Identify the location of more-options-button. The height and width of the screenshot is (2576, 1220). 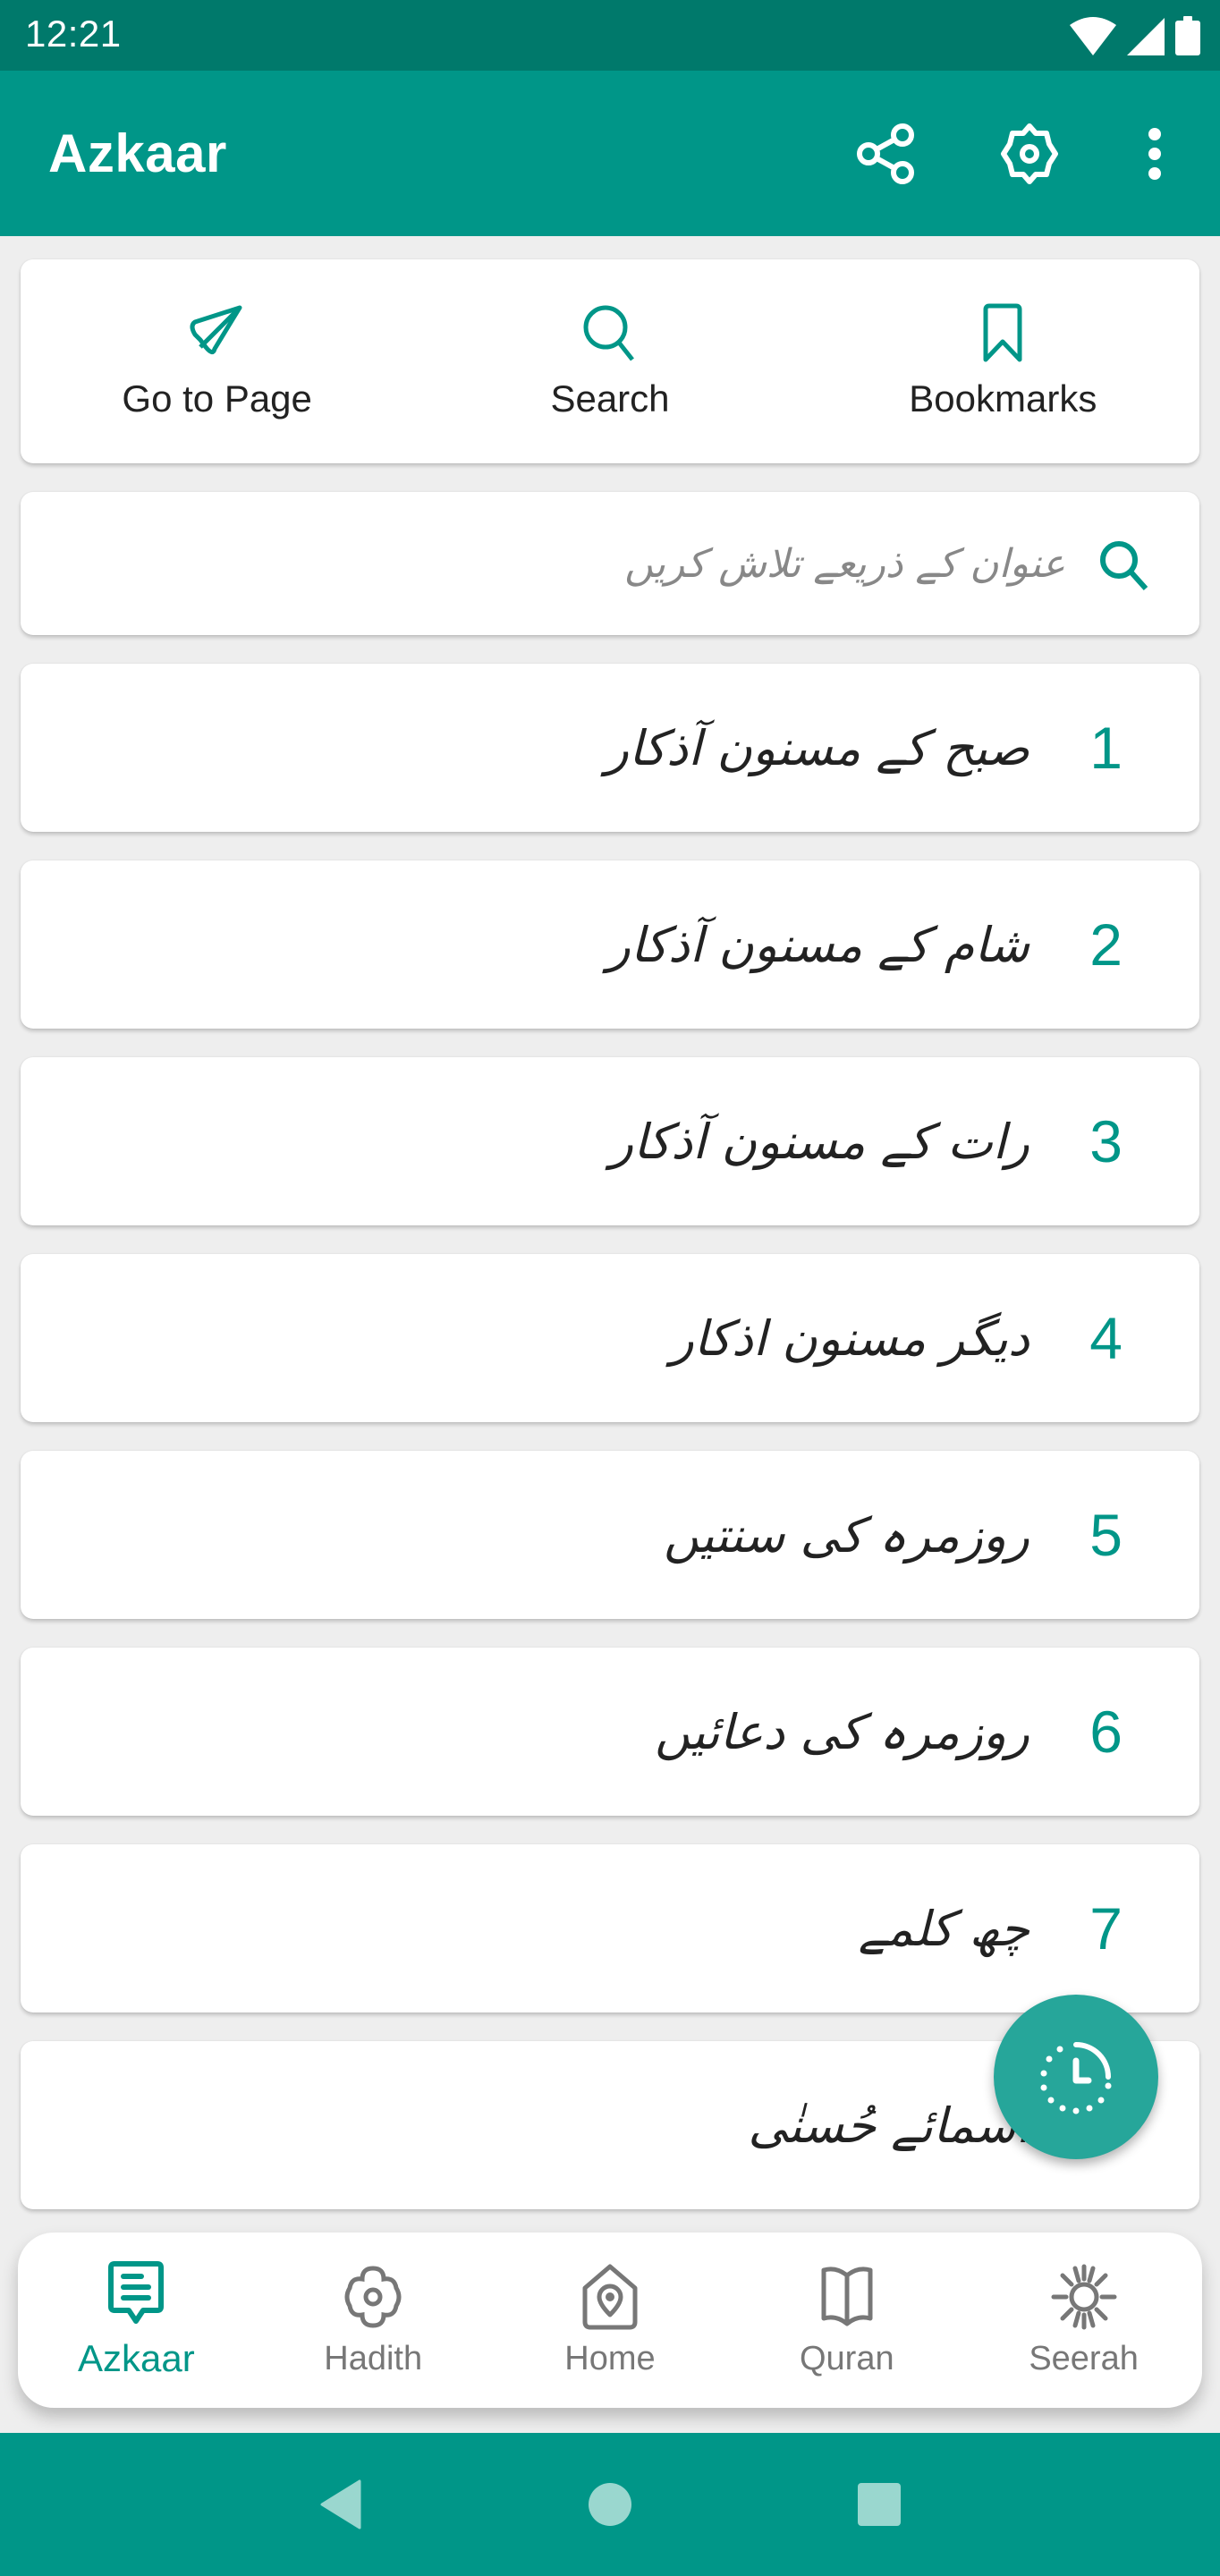
(1155, 154).